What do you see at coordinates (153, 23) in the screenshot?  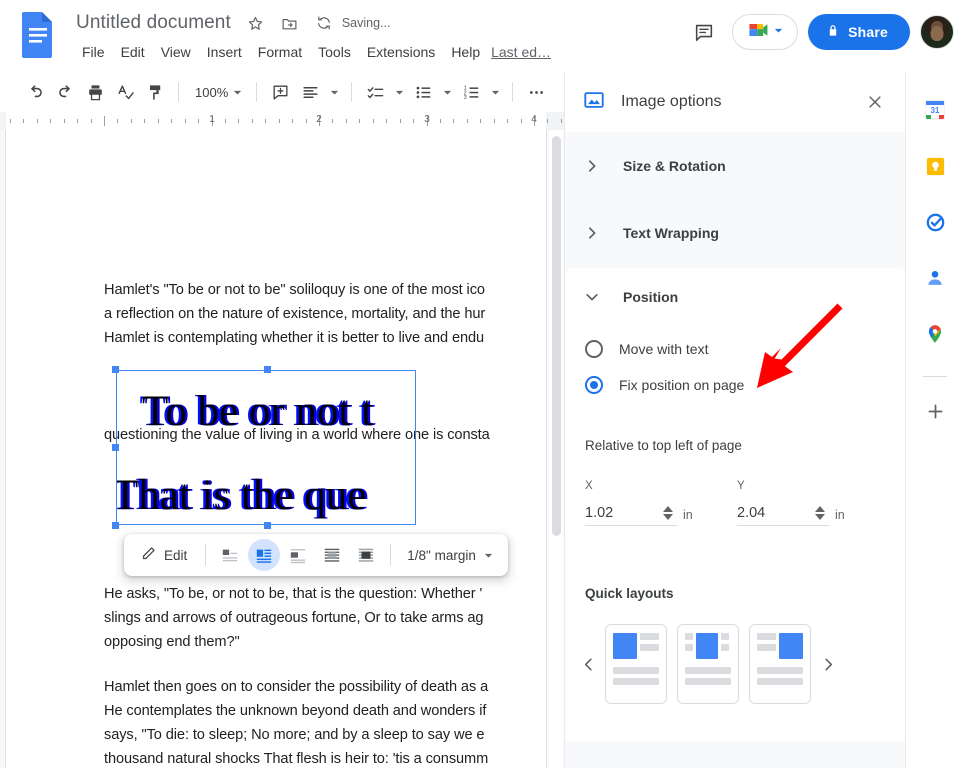 I see `document-title: Untitled document` at bounding box center [153, 23].